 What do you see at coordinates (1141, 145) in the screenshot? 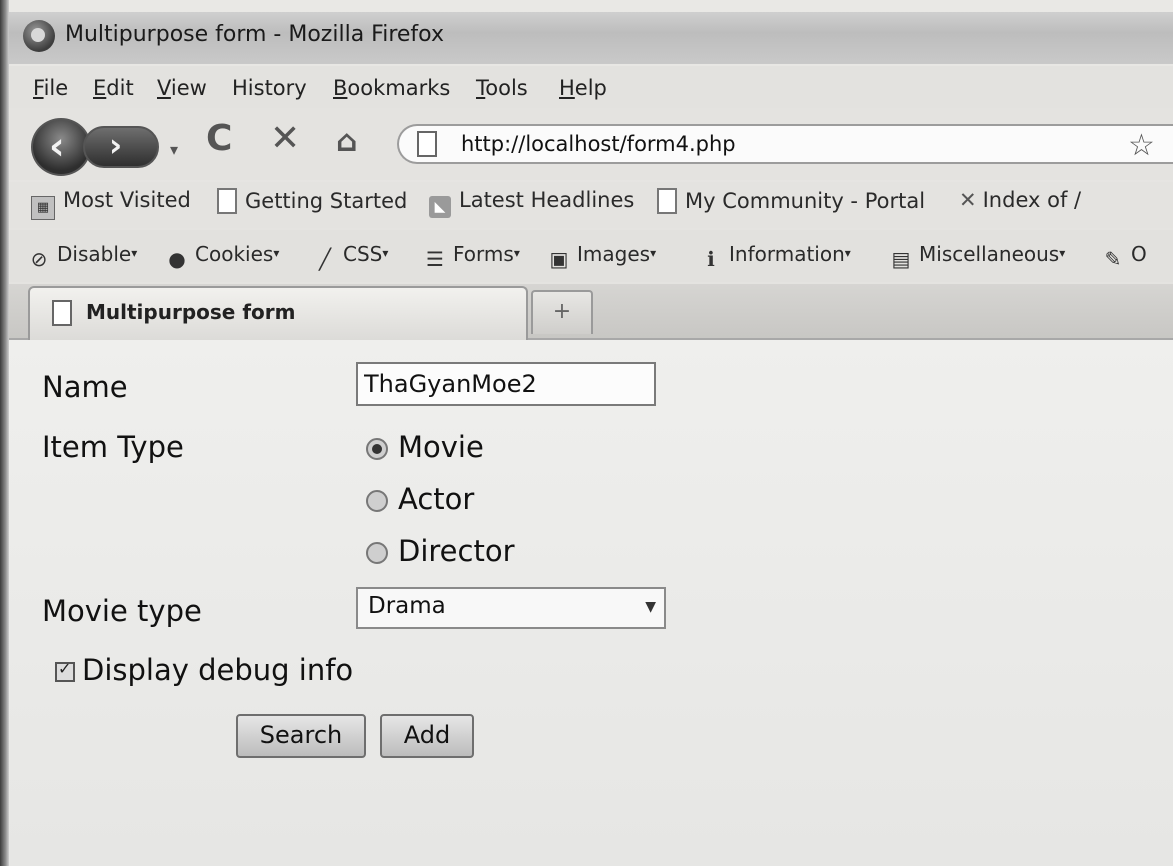
I see `star-icon: ☆` at bounding box center [1141, 145].